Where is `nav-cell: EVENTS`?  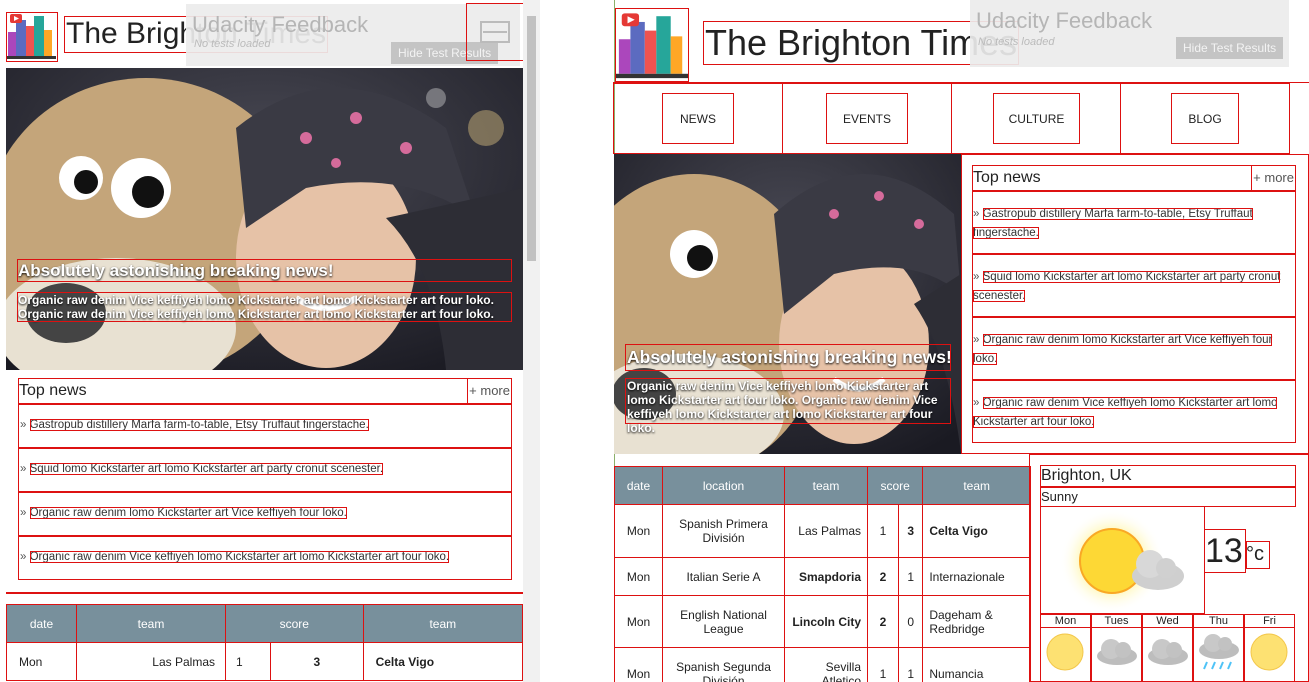 nav-cell: EVENTS is located at coordinates (867, 118).